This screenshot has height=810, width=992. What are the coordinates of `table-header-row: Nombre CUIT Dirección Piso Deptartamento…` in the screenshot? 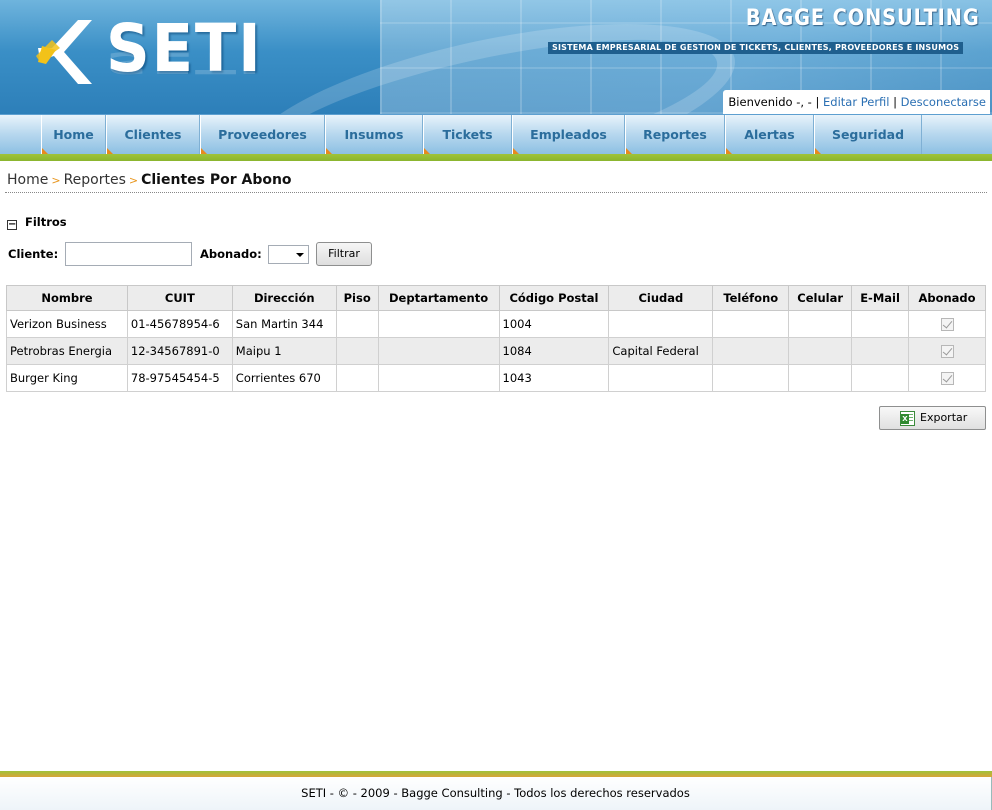 It's located at (496, 298).